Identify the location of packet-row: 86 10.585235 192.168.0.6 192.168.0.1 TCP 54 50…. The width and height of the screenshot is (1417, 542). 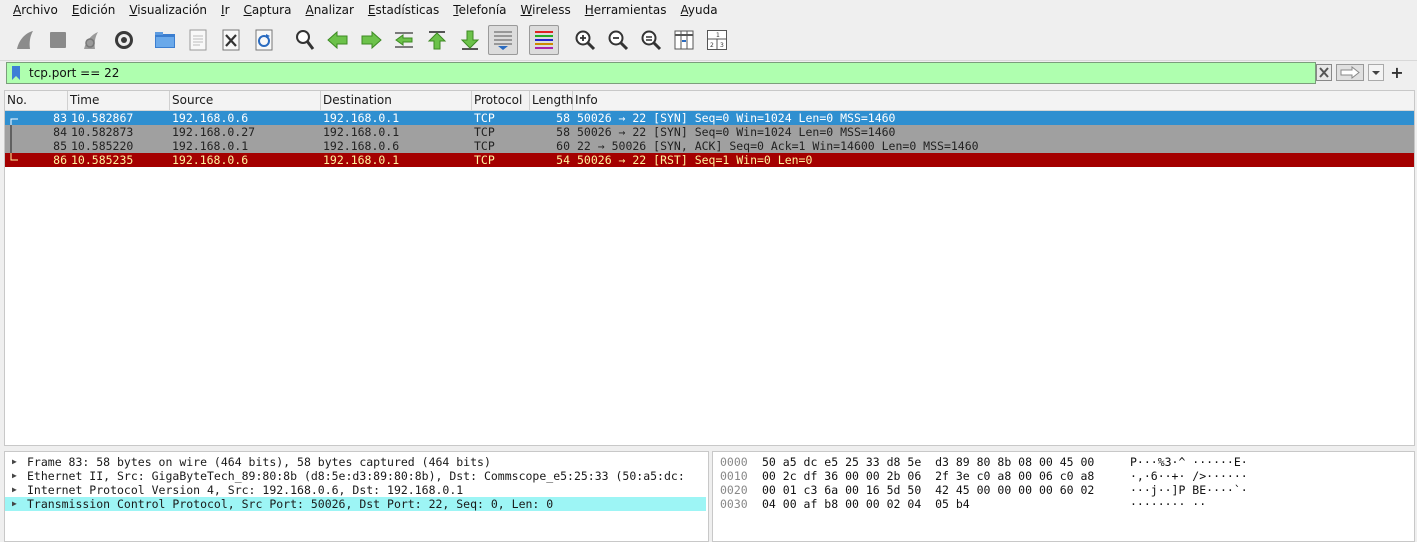
(709, 160).